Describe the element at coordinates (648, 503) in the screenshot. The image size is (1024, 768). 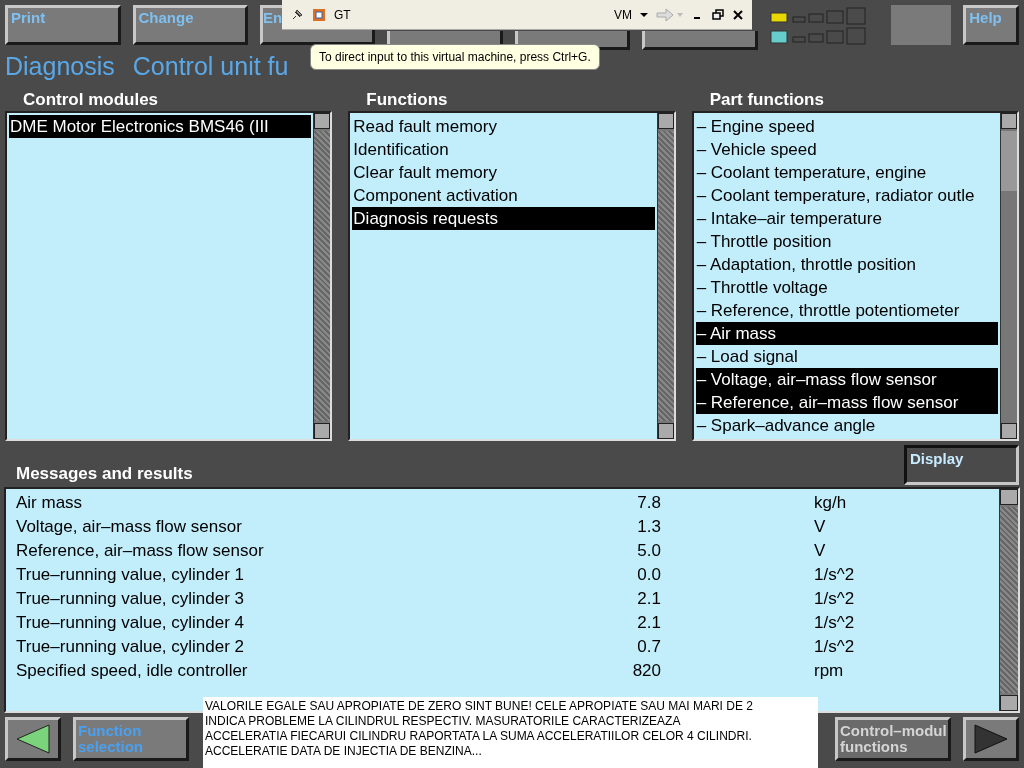
I see `result-value: 7.8` at that location.